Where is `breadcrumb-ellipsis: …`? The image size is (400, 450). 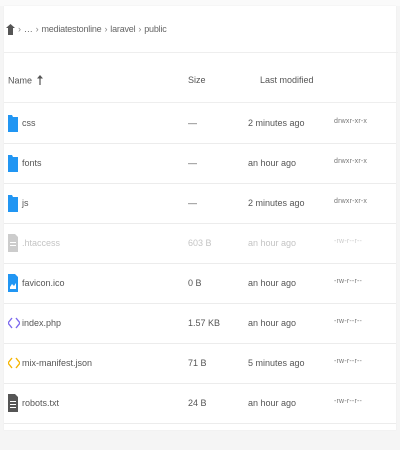
breadcrumb-ellipsis: … is located at coordinates (28, 29).